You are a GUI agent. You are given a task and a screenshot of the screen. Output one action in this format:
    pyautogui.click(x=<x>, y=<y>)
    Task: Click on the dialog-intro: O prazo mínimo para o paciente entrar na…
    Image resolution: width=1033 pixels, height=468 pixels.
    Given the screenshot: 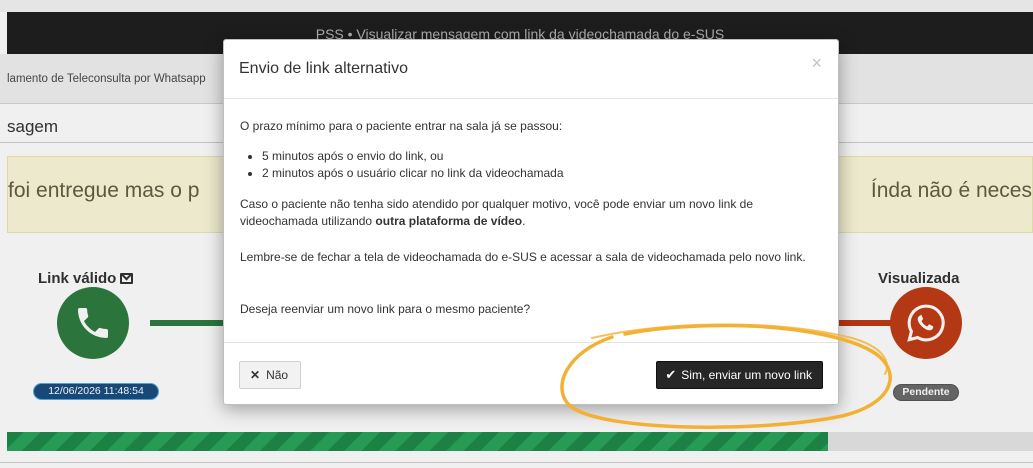 What is the action you would take?
    pyautogui.click(x=401, y=126)
    